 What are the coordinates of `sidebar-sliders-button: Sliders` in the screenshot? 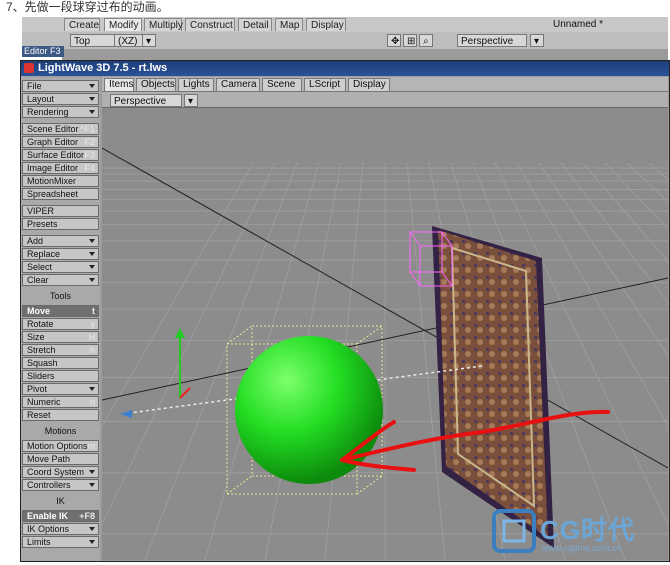 It's located at (60, 376).